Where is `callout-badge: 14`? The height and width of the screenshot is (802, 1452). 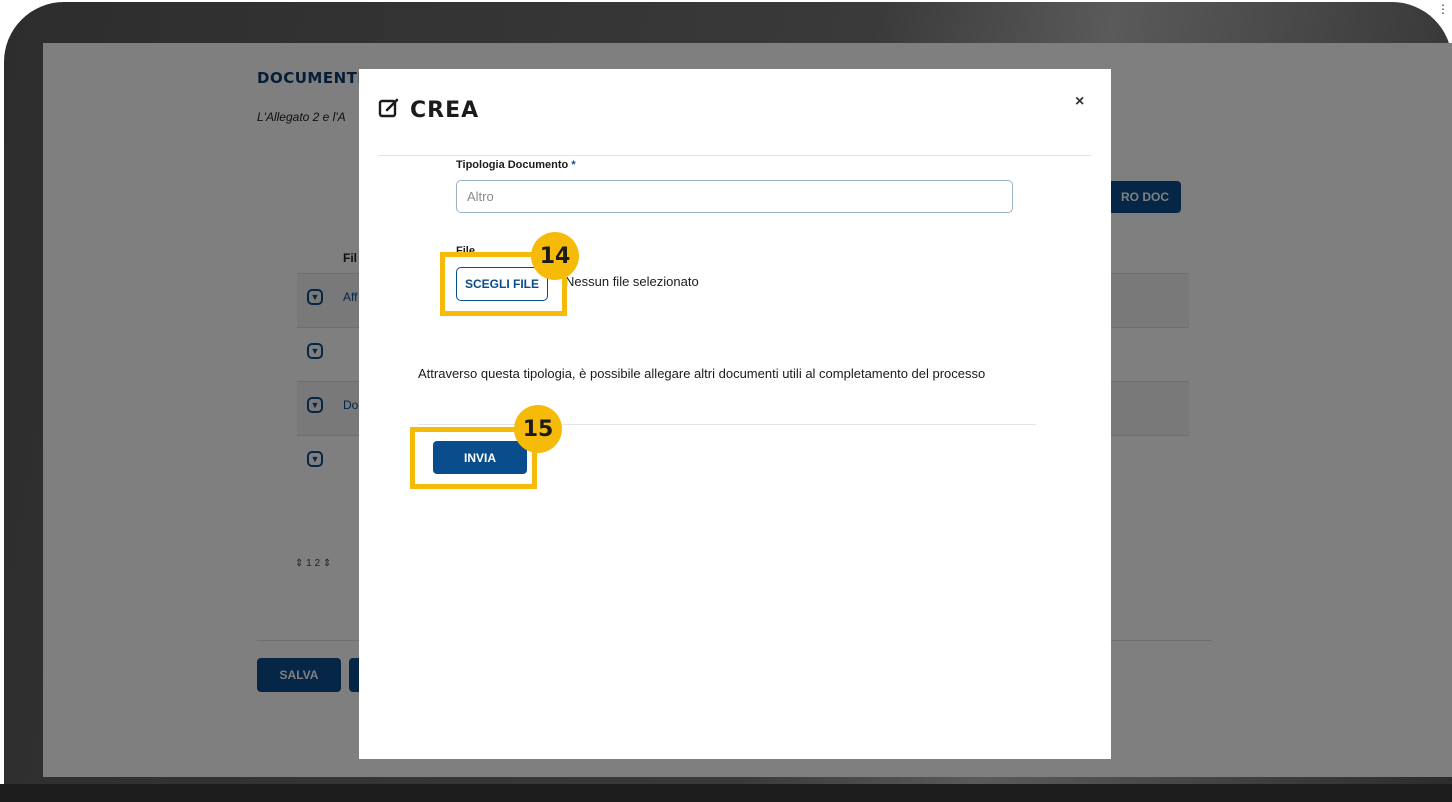 callout-badge: 14 is located at coordinates (555, 256).